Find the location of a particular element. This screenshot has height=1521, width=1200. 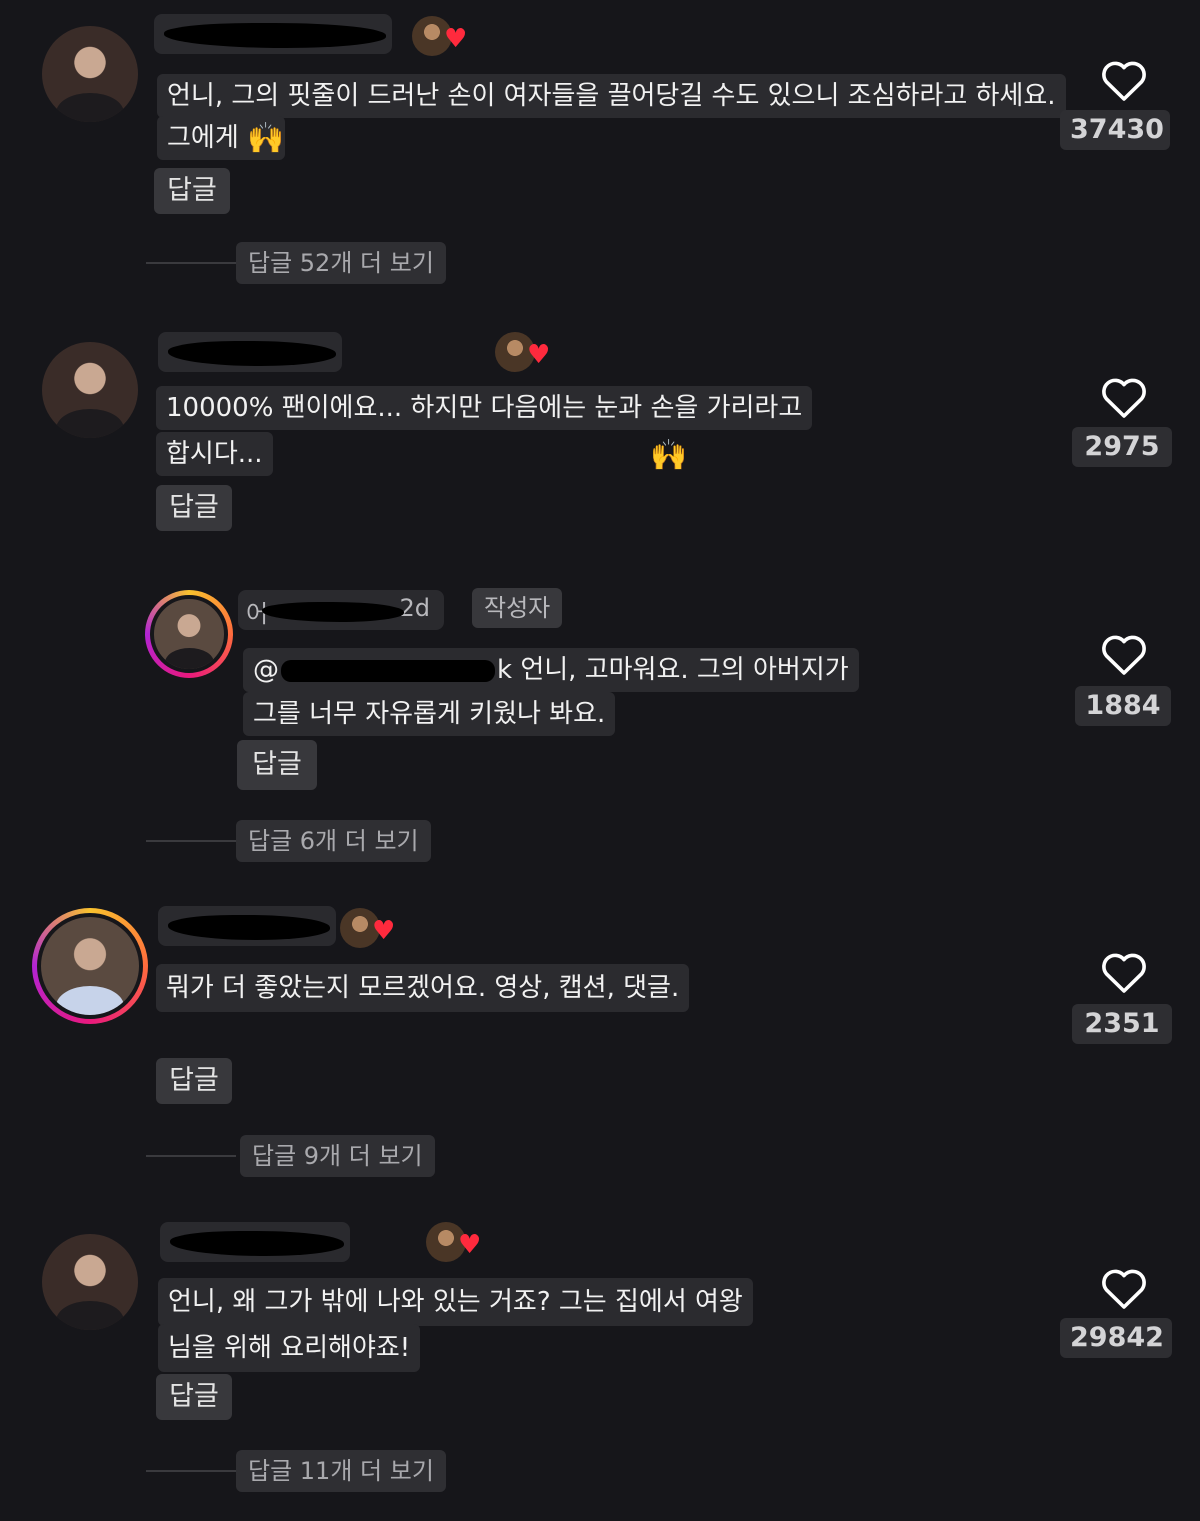

view-more-replies-button: 답글 9개 더 보기 is located at coordinates (337, 1156).